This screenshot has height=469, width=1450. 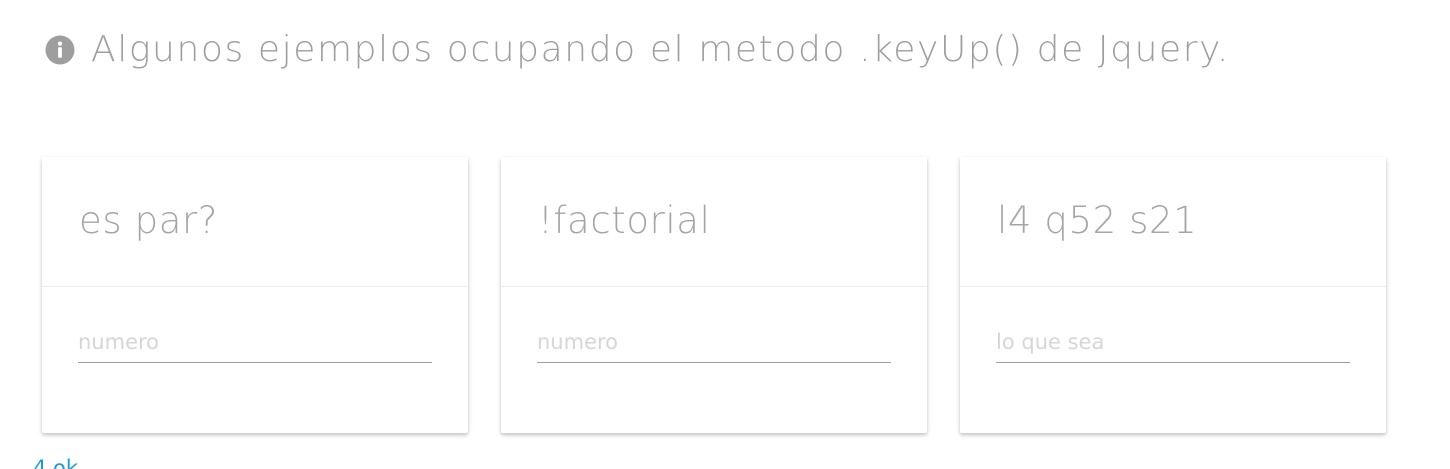 I want to click on card-title: !factorial, so click(x=624, y=220).